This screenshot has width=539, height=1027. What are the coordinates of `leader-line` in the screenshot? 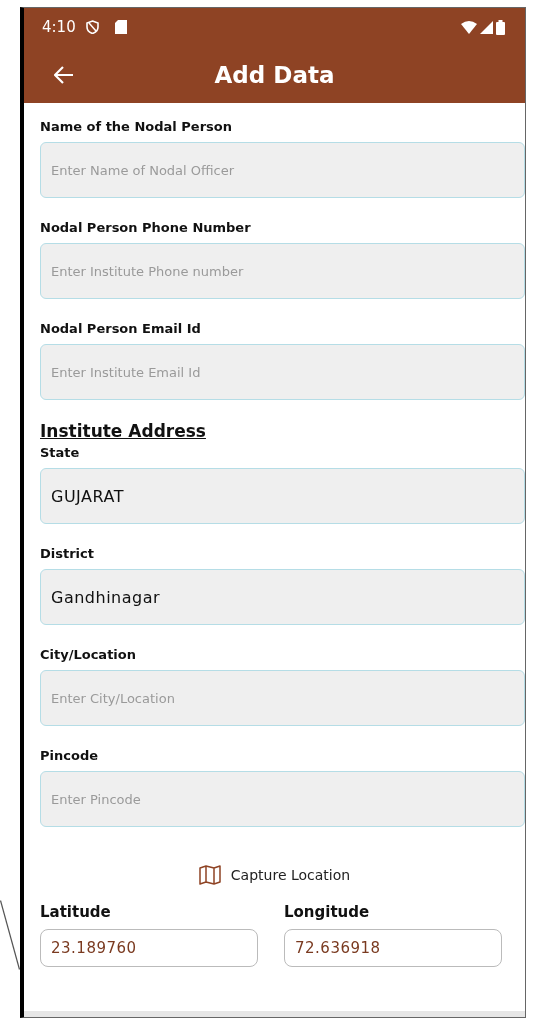 It's located at (10, 935).